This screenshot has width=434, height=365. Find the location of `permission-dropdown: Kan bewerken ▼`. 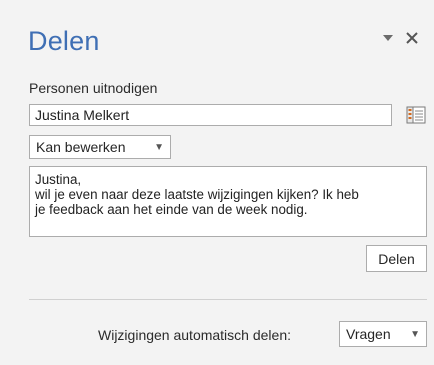

permission-dropdown: Kan bewerken ▼ is located at coordinates (100, 147).